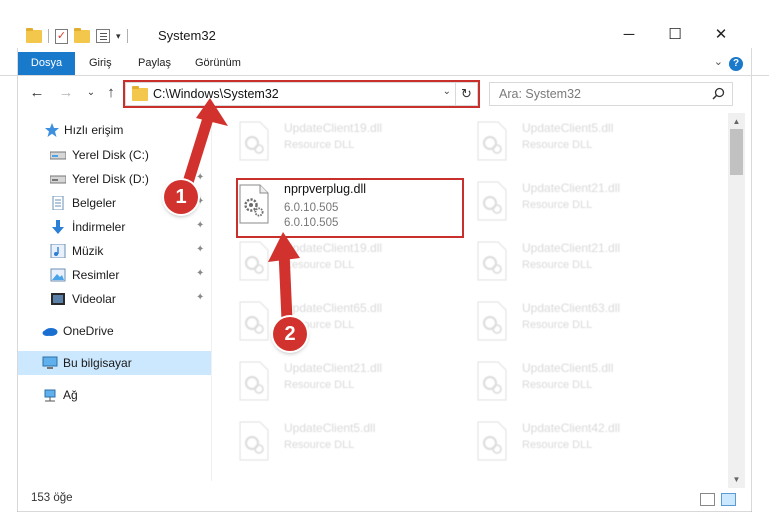 The height and width of the screenshot is (532, 769). Describe the element at coordinates (58, 203) in the screenshot. I see `documents-icon` at that location.